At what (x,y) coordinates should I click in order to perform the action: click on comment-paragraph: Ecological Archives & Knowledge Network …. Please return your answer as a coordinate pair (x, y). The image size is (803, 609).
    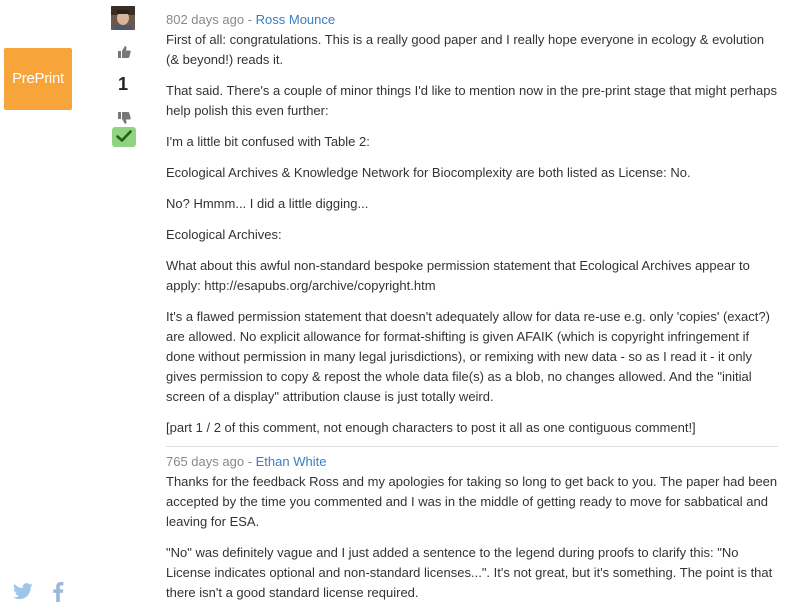
    Looking at the image, I should click on (428, 172).